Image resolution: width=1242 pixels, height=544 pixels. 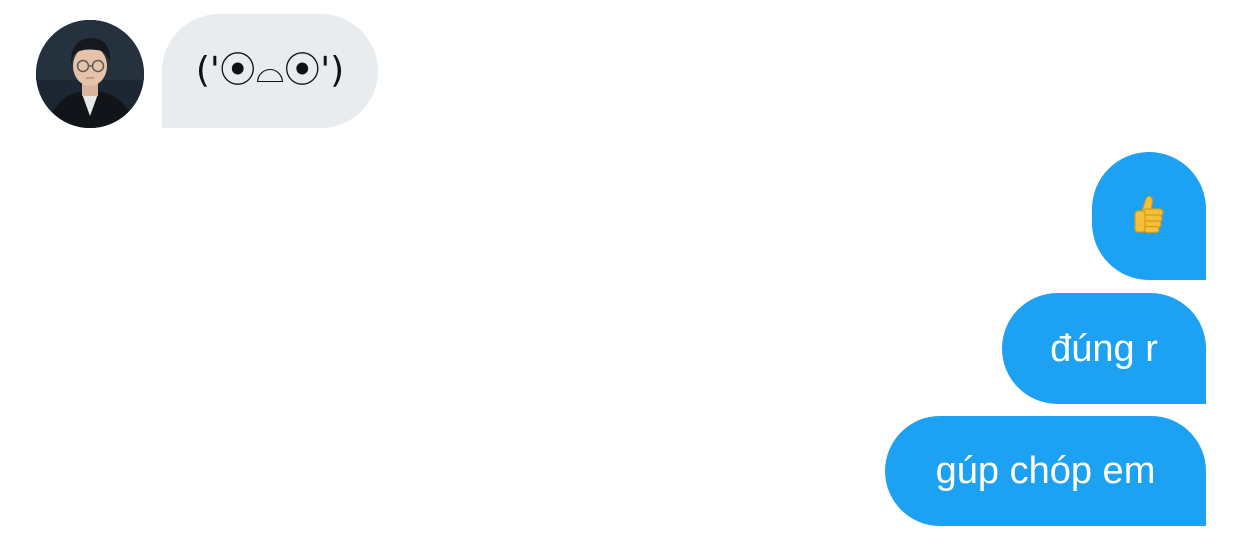 I want to click on avatar-photo, so click(x=90, y=74).